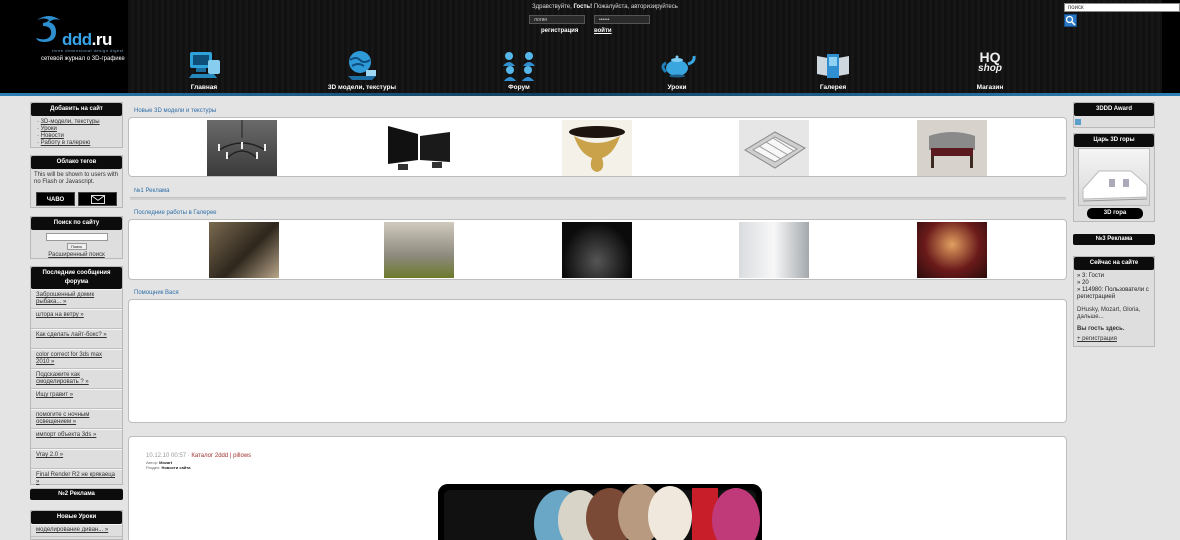 This screenshot has width=1180, height=540. Describe the element at coordinates (76, 246) in the screenshot. I see `site-search-button: Поиск` at that location.